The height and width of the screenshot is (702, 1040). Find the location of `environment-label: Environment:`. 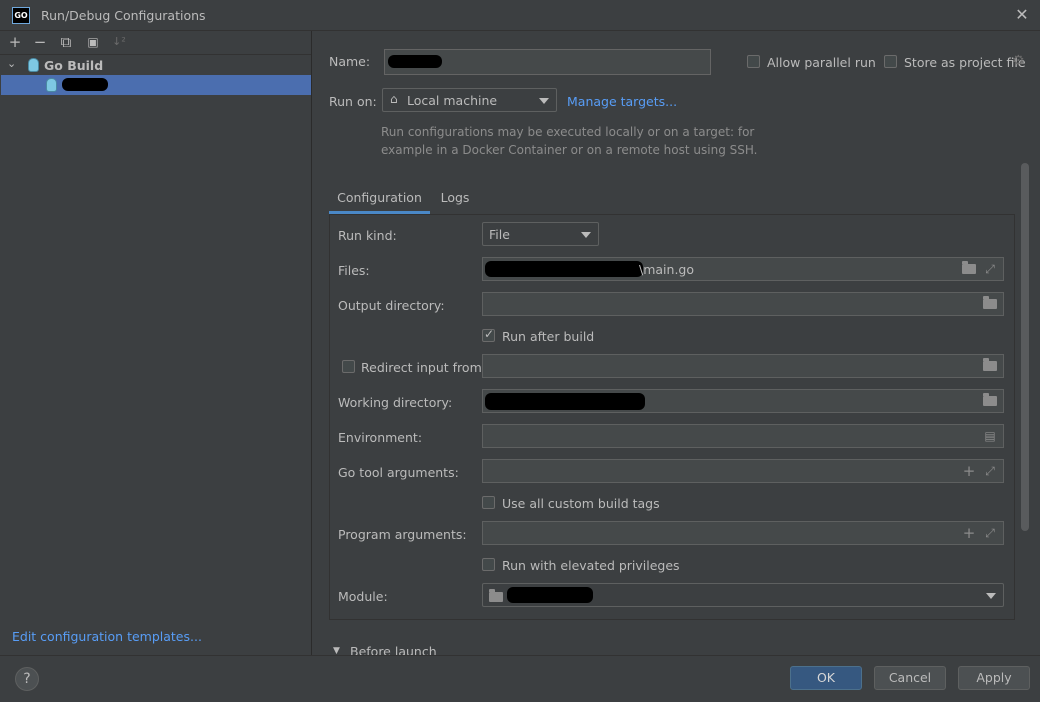

environment-label: Environment: is located at coordinates (380, 437).